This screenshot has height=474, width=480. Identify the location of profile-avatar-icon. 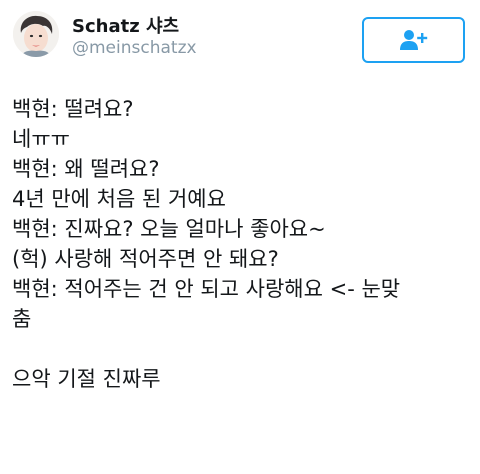
(36, 34).